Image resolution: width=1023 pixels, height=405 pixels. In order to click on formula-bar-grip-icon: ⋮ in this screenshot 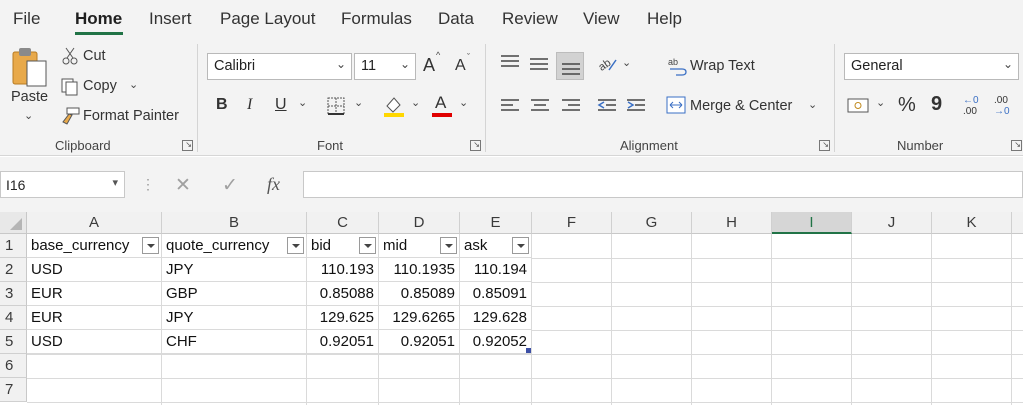, I will do `click(148, 184)`.